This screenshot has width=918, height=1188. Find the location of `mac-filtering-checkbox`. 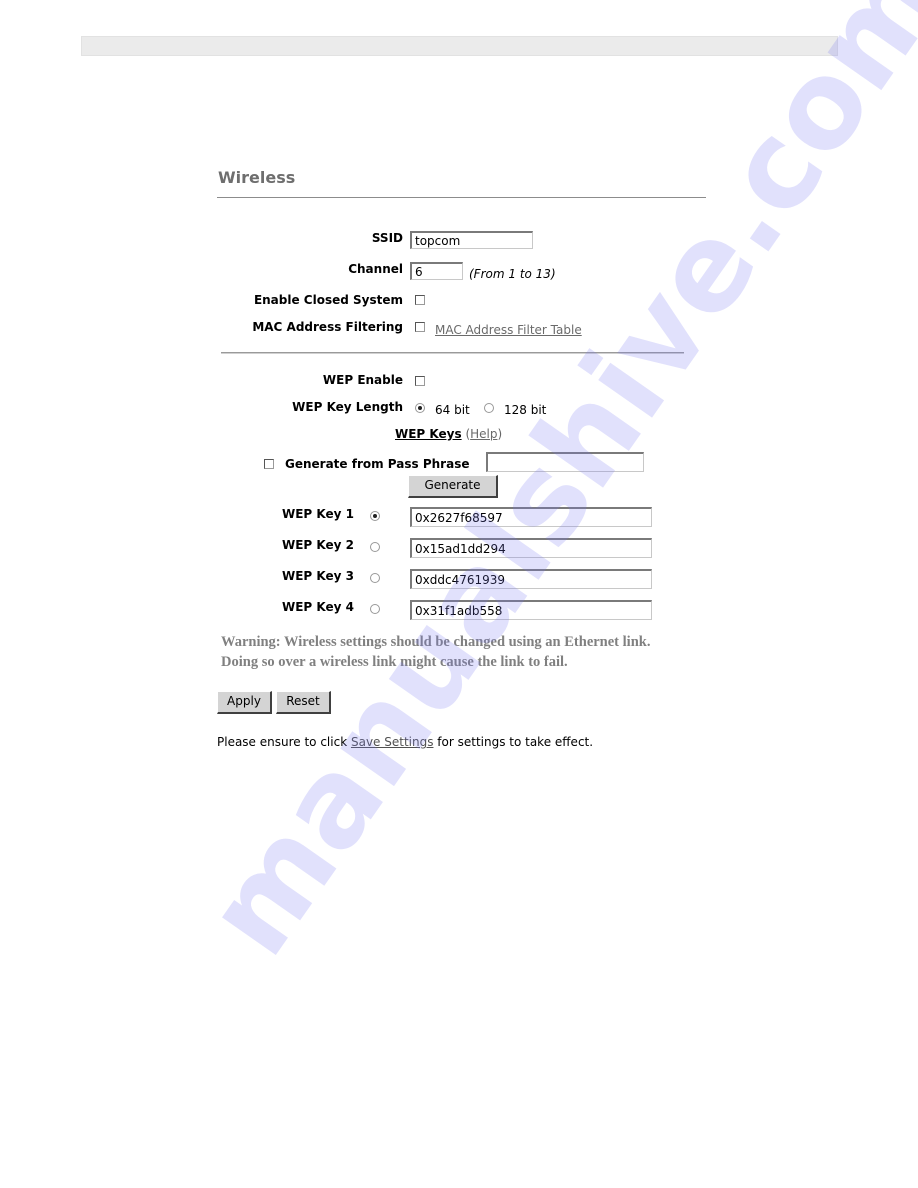

mac-filtering-checkbox is located at coordinates (420, 327).